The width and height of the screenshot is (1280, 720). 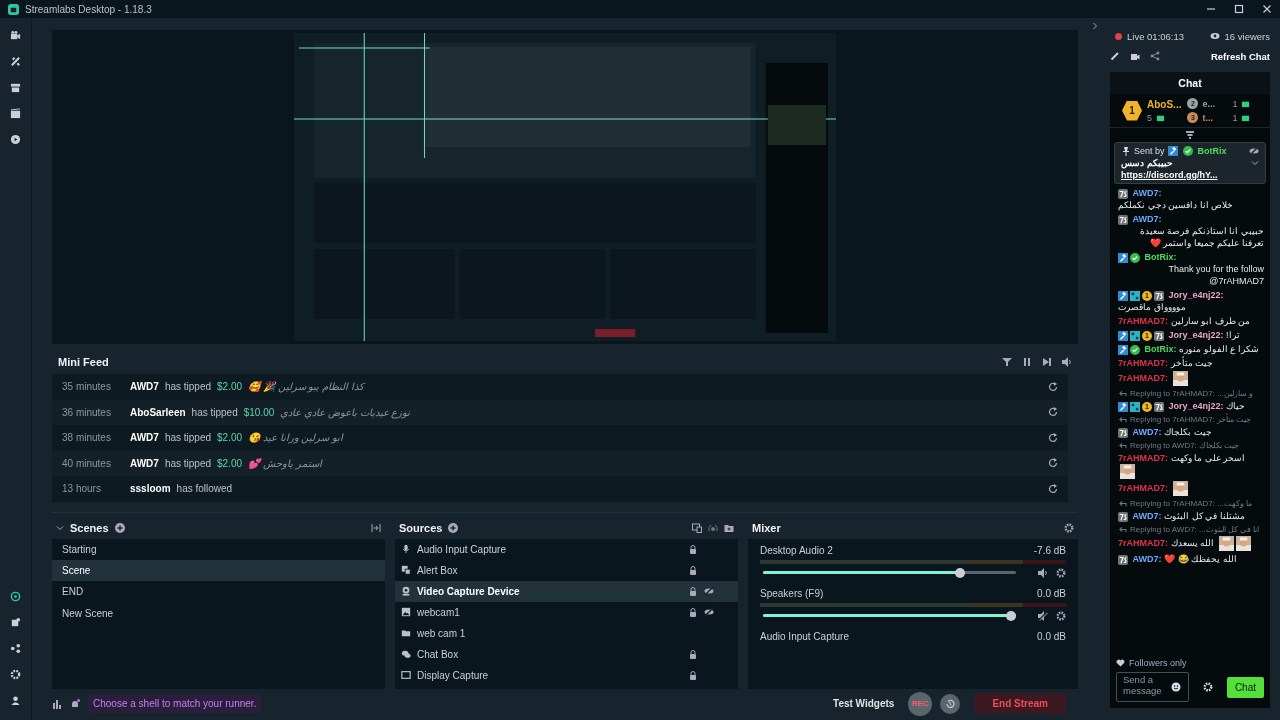 I want to click on source-item: webcam1, so click(x=566, y=612).